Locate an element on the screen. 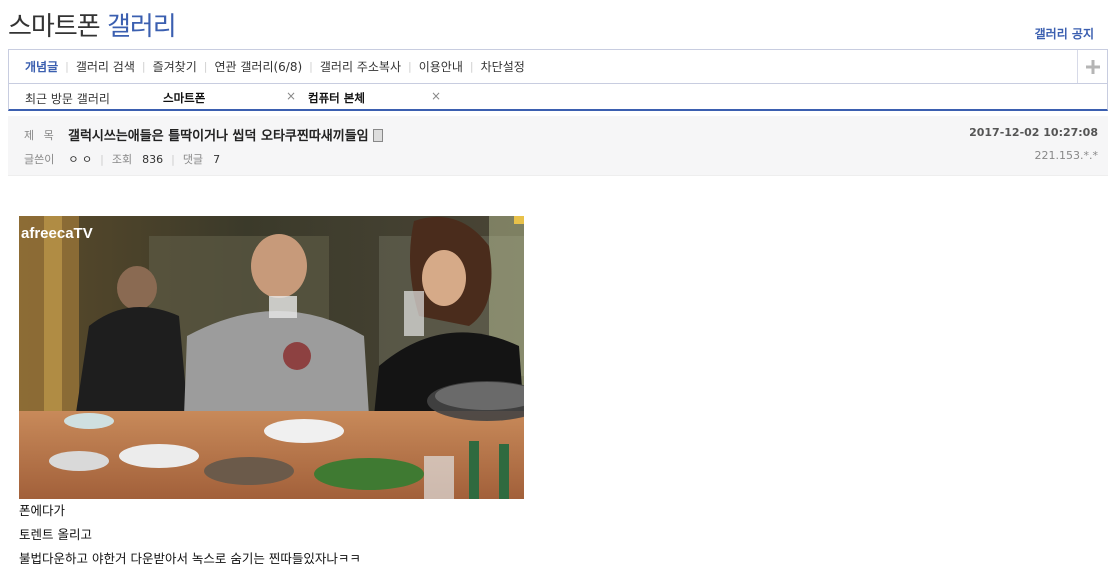  author-label: 글쓴이 is located at coordinates (39, 159).